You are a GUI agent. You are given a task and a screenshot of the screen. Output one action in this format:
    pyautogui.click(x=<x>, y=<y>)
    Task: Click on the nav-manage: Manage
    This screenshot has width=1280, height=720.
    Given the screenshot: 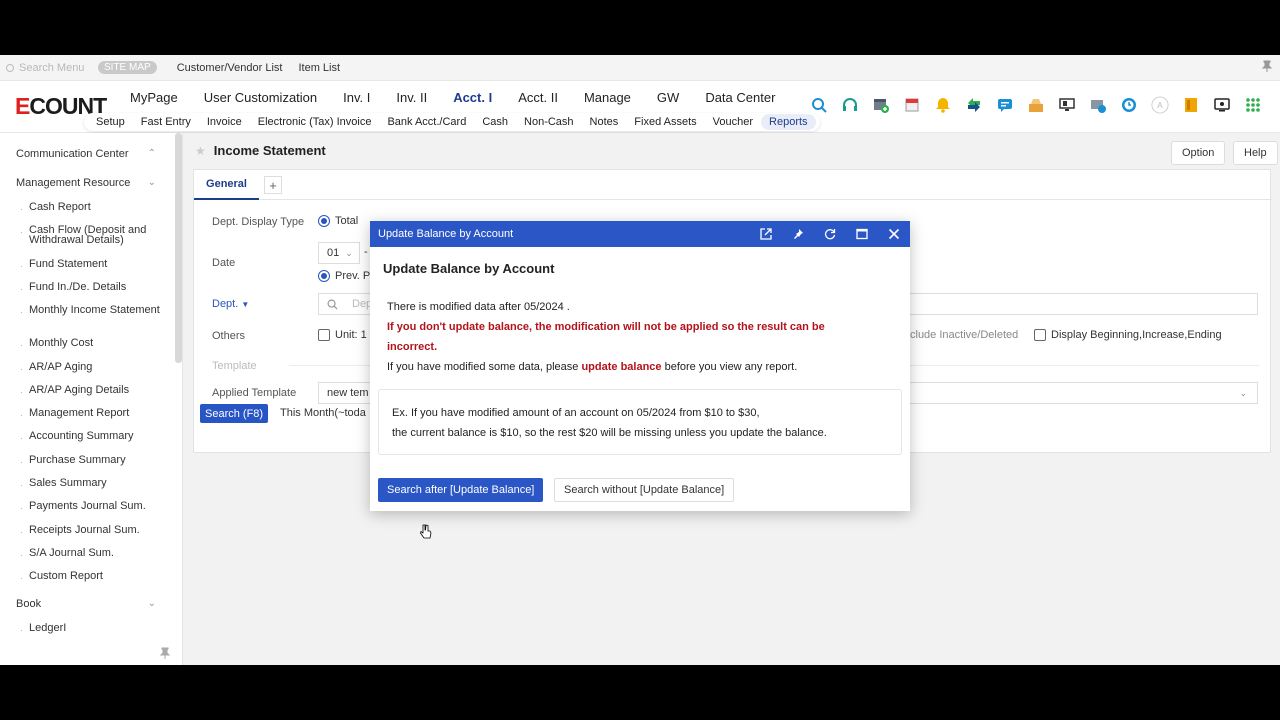 What is the action you would take?
    pyautogui.click(x=607, y=97)
    